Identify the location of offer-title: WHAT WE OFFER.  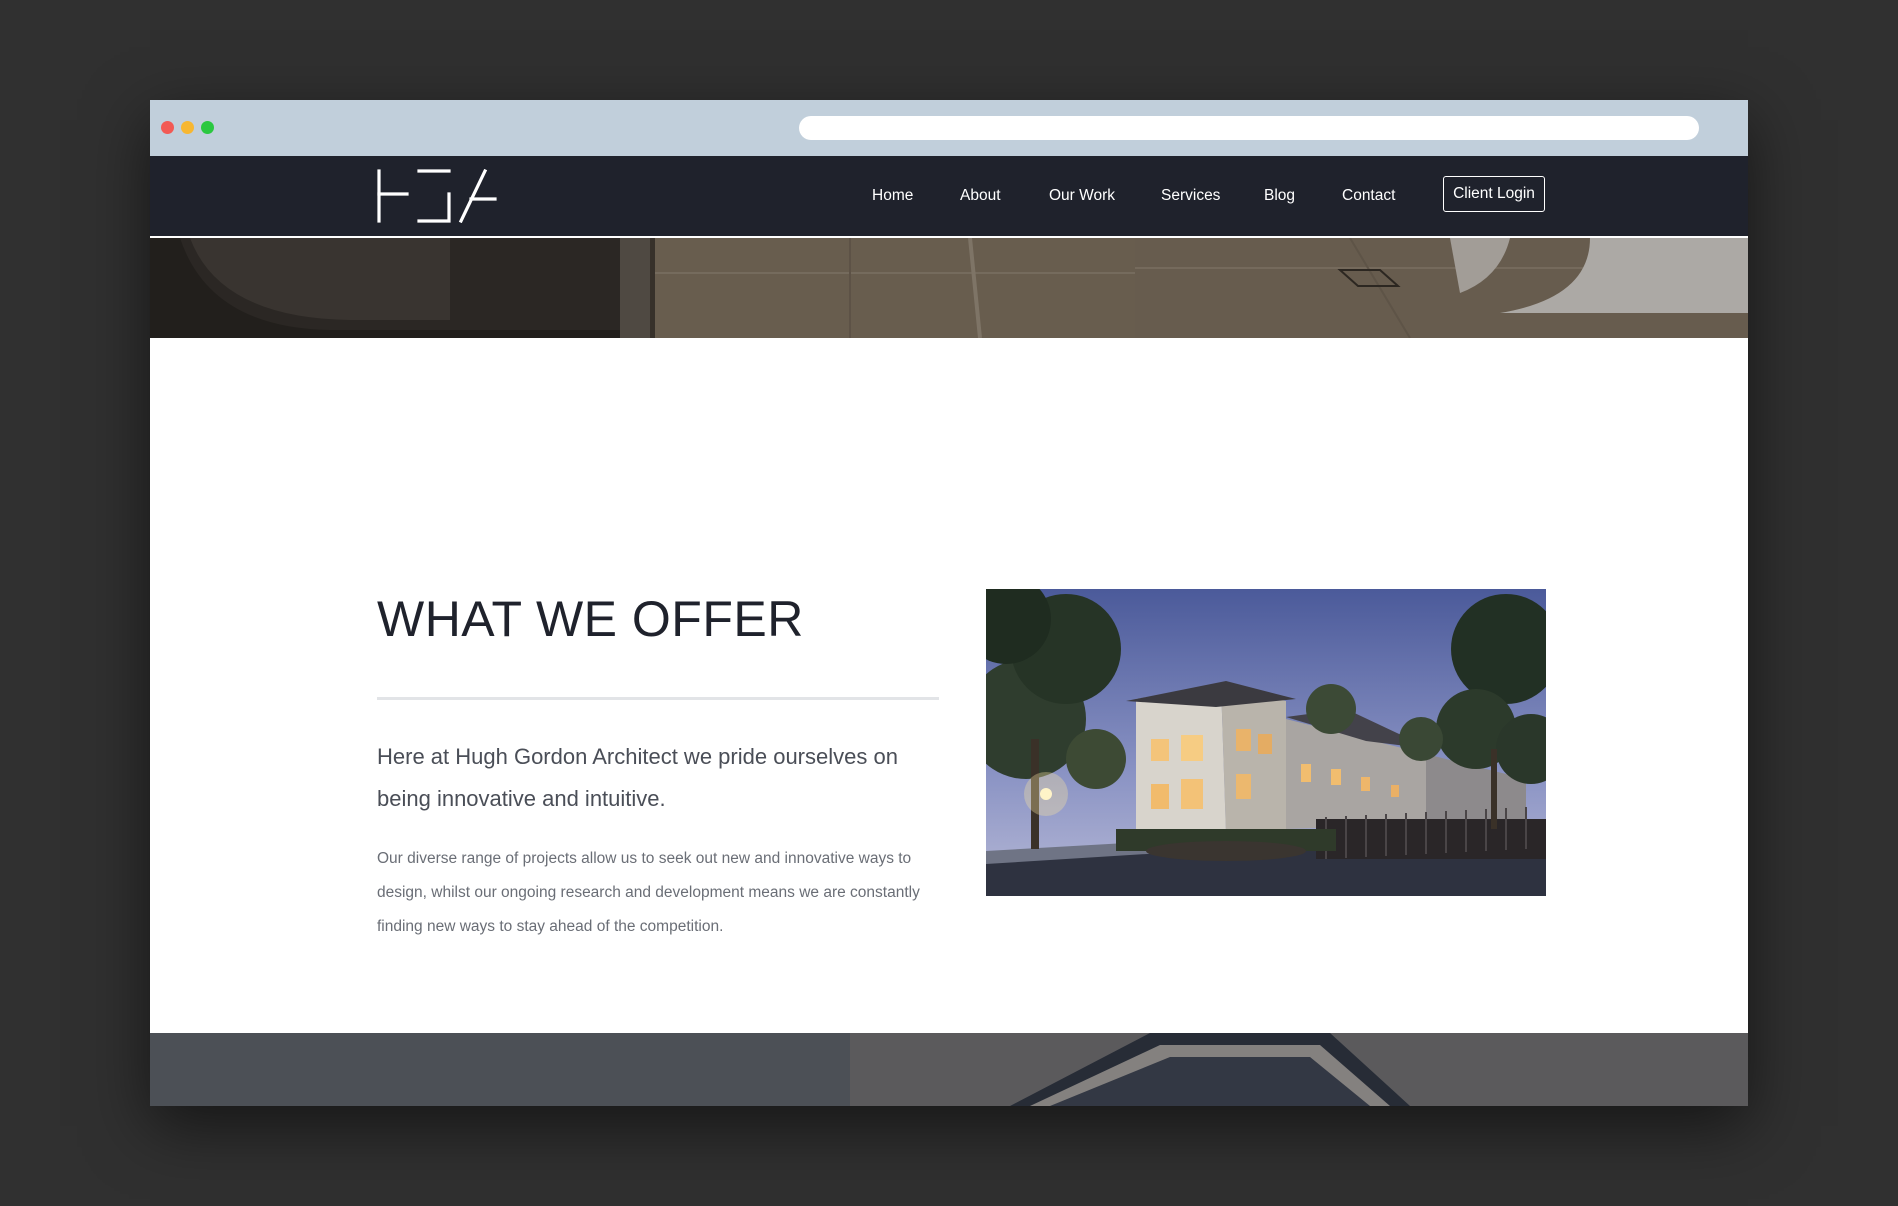
(590, 619).